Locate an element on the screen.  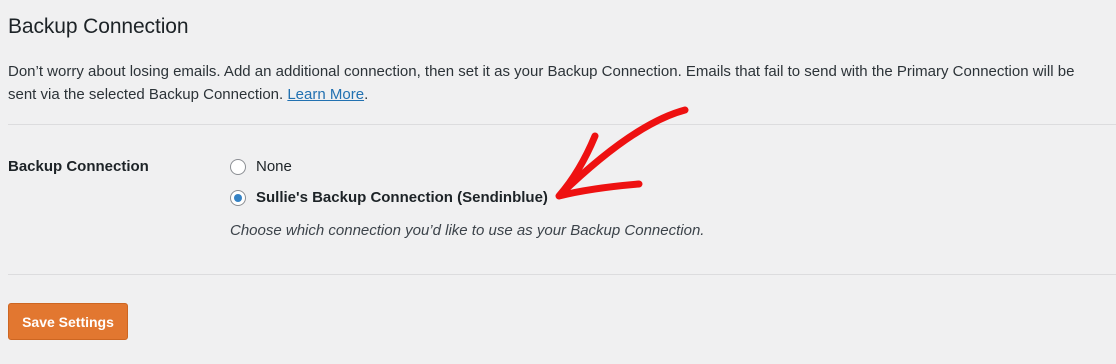
radio-button-sullies-backup is located at coordinates (238, 197).